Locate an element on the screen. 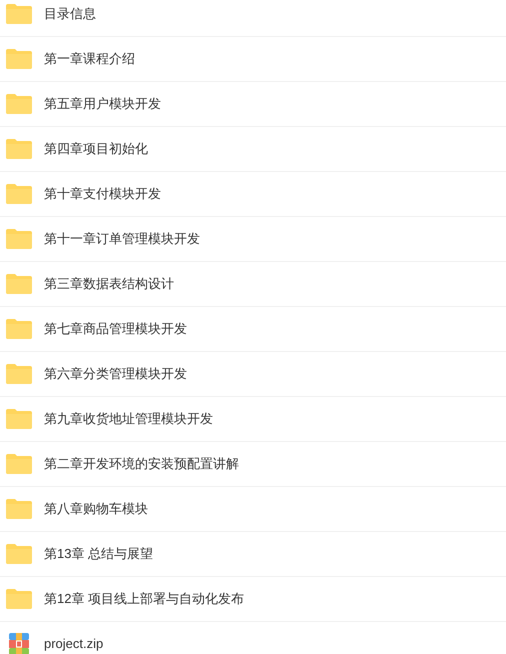 The width and height of the screenshot is (506, 654). file-name: project.zip is located at coordinates (74, 644).